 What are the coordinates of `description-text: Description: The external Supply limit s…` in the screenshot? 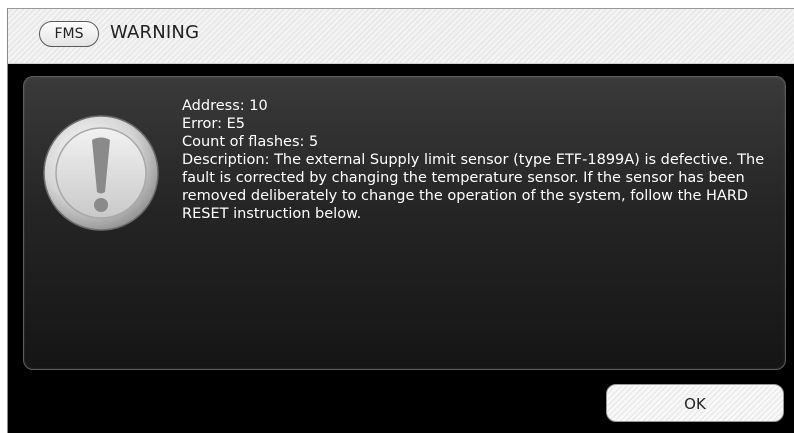 It's located at (473, 187).